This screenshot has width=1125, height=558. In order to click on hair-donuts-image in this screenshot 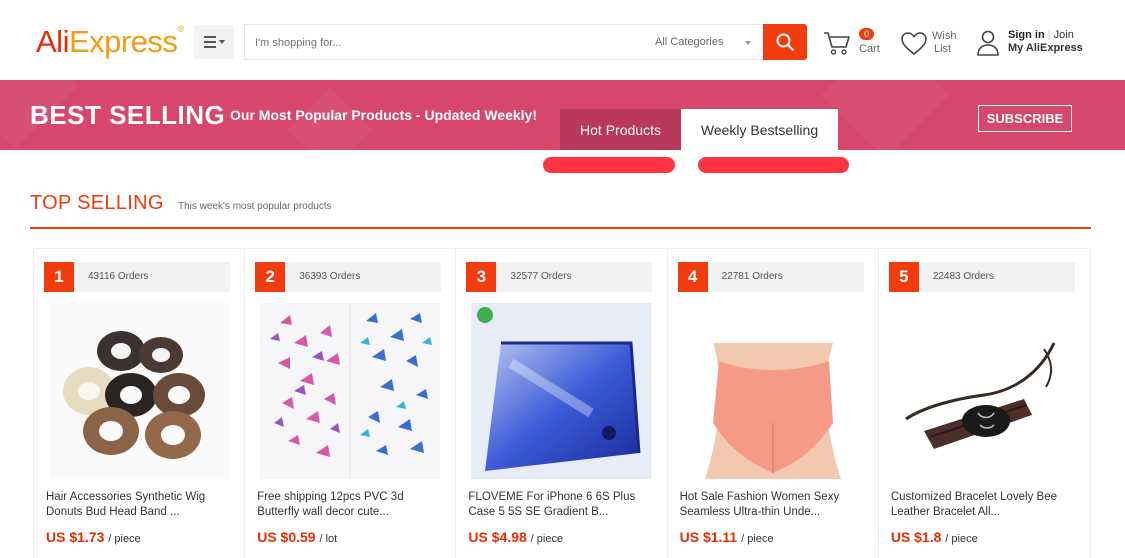, I will do `click(139, 391)`.